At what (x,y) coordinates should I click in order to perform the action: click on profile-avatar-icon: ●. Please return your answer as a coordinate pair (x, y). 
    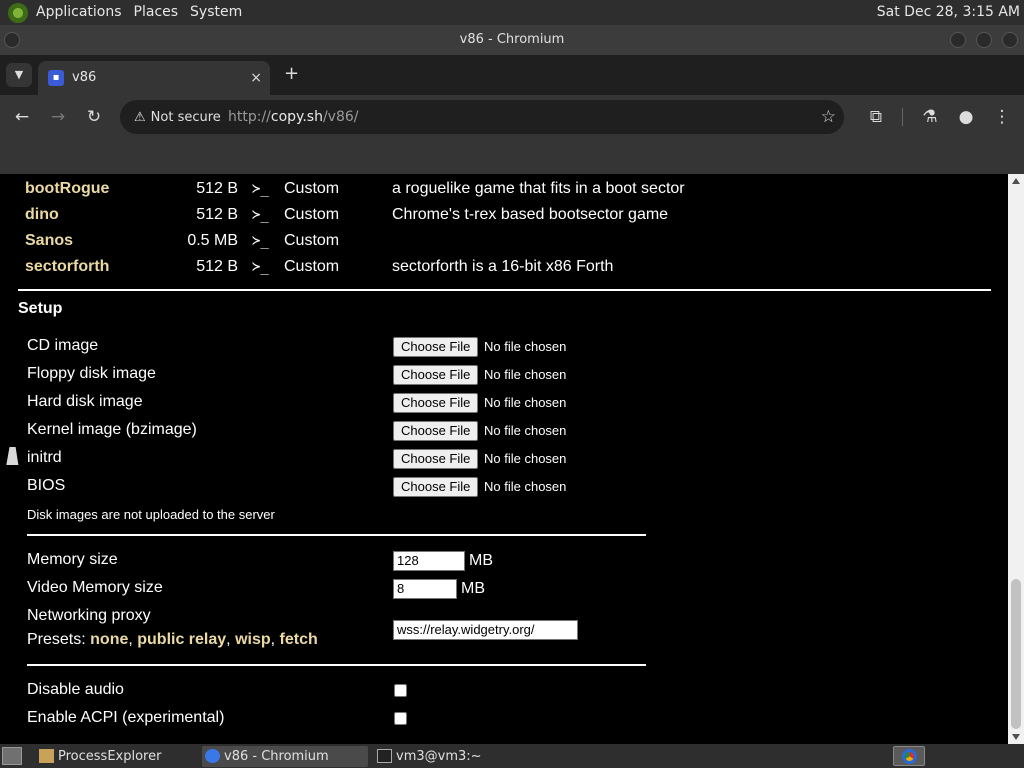
    Looking at the image, I should click on (966, 117).